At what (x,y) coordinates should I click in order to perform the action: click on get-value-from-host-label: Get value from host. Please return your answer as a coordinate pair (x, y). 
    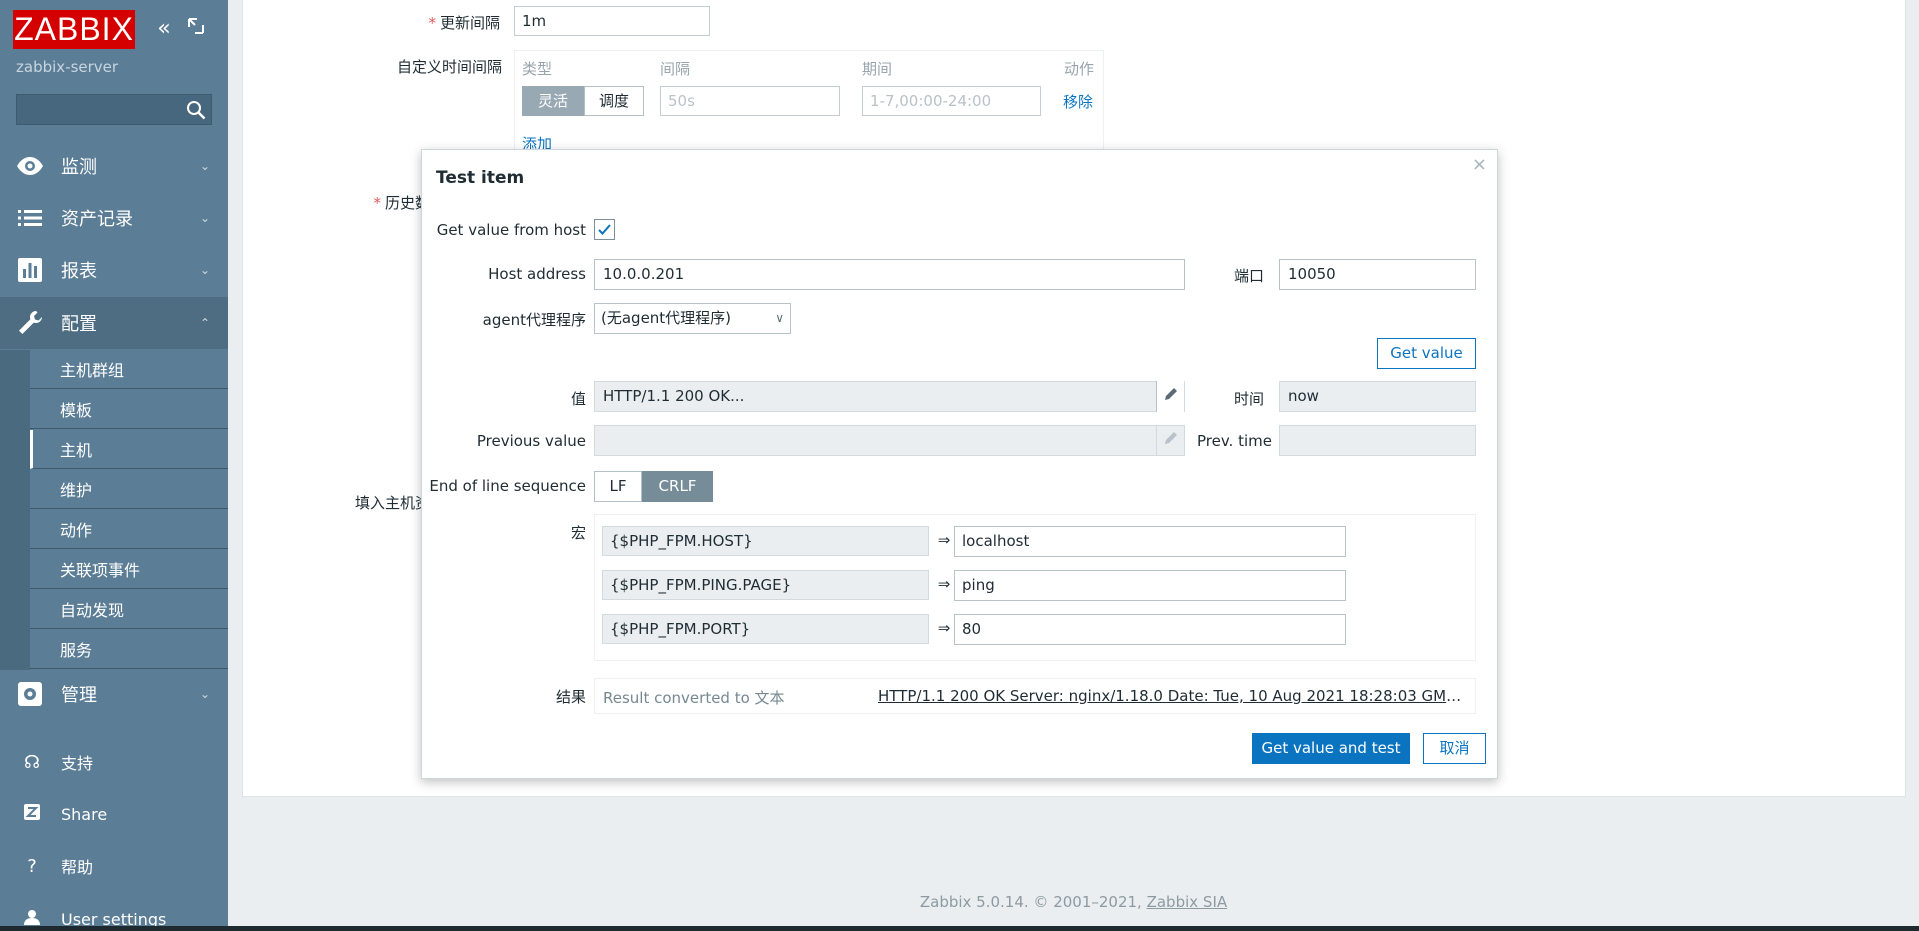
    Looking at the image, I should click on (511, 230).